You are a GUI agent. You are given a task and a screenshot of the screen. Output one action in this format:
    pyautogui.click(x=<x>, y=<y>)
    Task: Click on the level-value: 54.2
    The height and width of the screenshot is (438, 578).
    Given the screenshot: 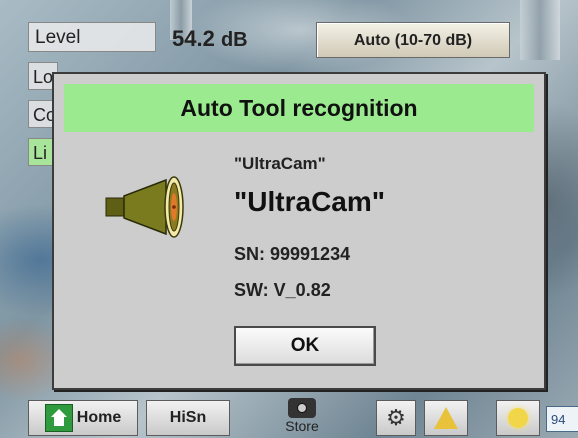 What is the action you would take?
    pyautogui.click(x=193, y=38)
    